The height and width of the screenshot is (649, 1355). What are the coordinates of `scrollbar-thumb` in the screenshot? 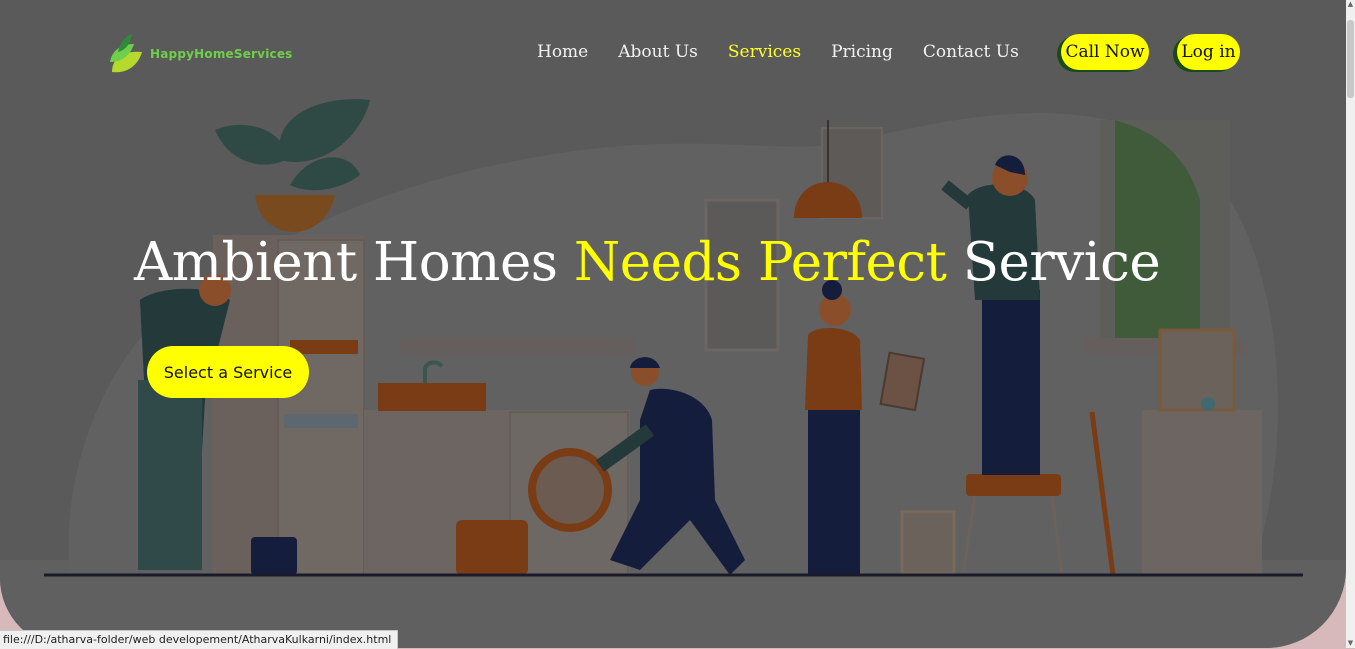 It's located at (1350, 59).